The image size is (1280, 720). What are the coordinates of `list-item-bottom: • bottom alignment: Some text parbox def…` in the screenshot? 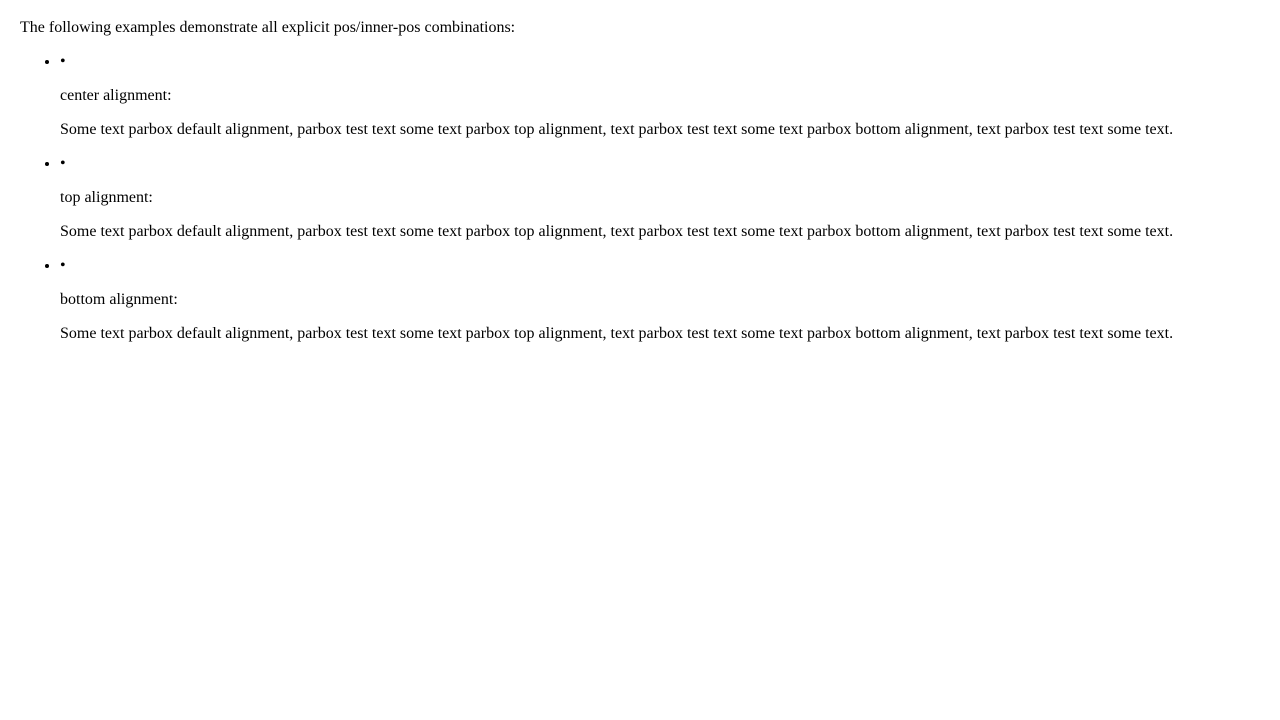 It's located at (660, 300).